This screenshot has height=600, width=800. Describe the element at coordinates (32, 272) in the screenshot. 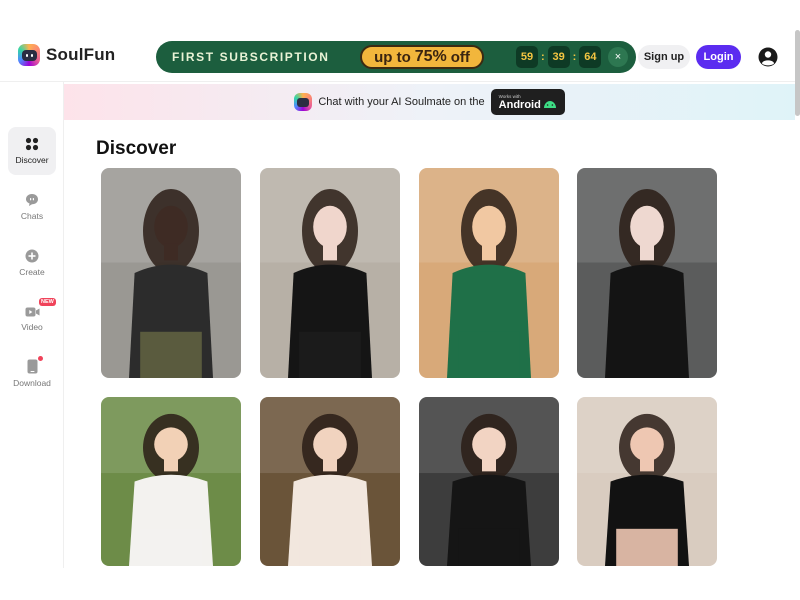

I see `sidebar-item-label: Create` at that location.